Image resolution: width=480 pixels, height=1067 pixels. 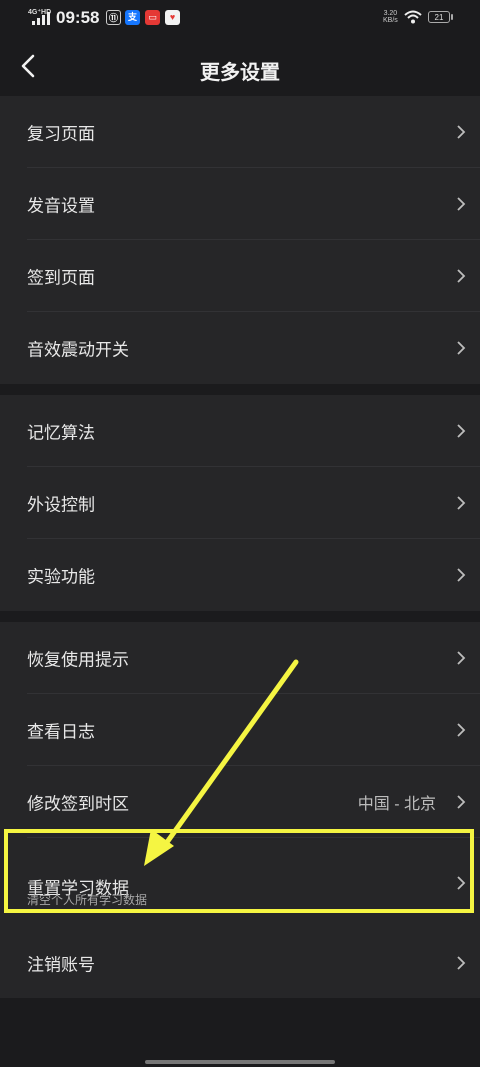 What do you see at coordinates (240, 963) in the screenshot?
I see `settings-item-delete-account: 注销账号` at bounding box center [240, 963].